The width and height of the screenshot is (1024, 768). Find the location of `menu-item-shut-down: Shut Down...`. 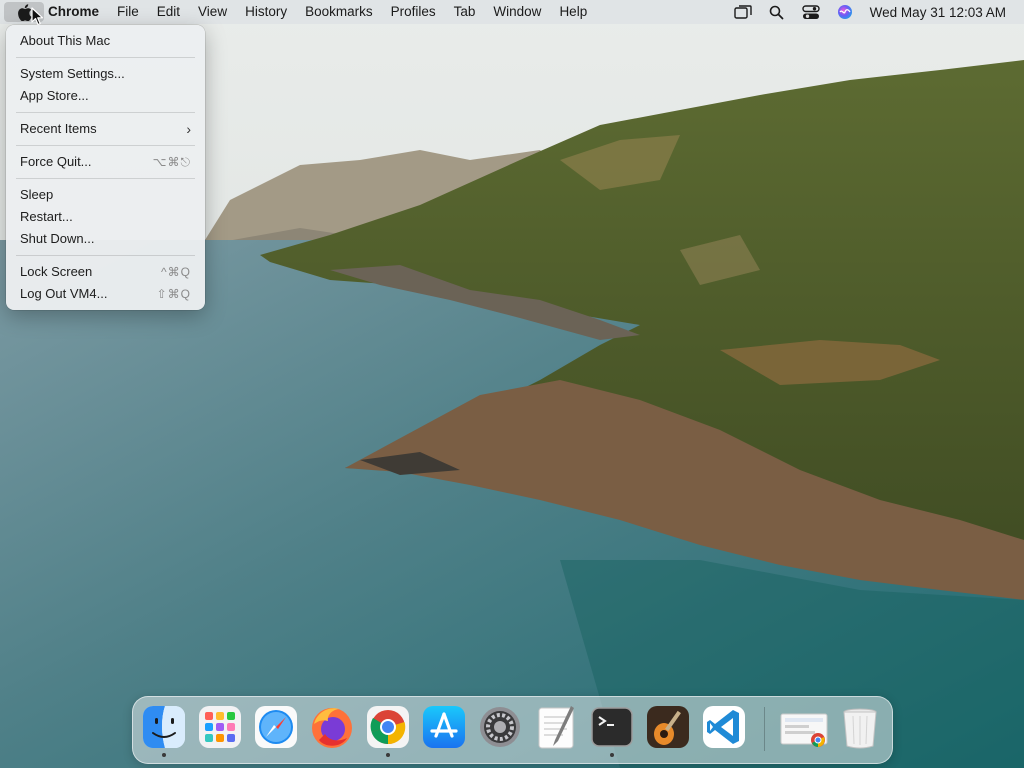

menu-item-shut-down: Shut Down... is located at coordinates (105, 239).